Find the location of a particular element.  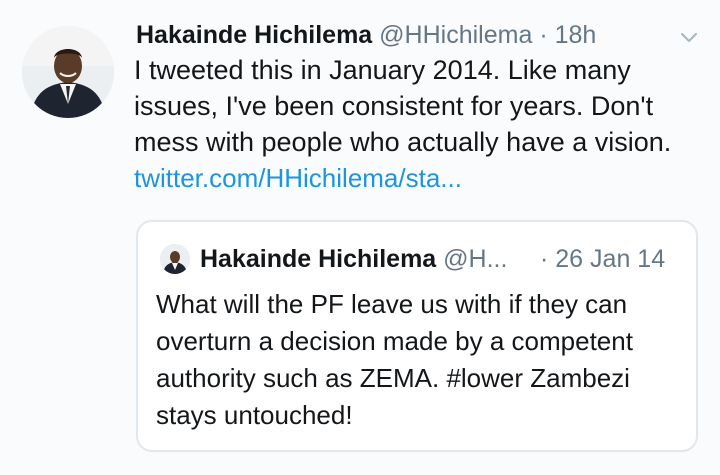

quoted-tweet-date-group: · 26 Jan 14 is located at coordinates (602, 259).